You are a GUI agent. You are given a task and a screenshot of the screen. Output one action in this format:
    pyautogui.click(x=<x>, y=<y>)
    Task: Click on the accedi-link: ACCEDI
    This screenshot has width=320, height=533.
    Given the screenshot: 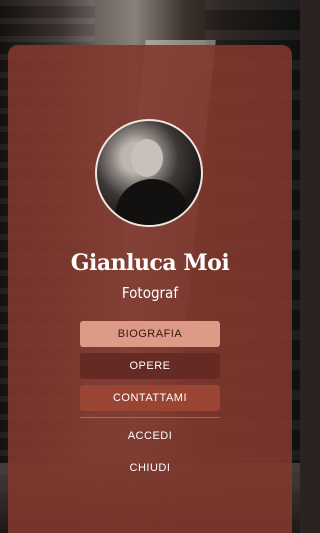 What is the action you would take?
    pyautogui.click(x=150, y=436)
    